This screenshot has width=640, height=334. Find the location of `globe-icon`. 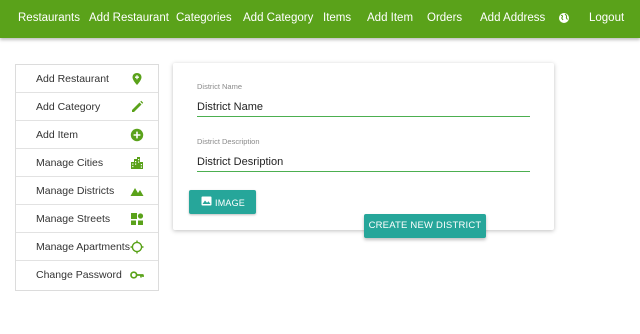

globe-icon is located at coordinates (564, 18).